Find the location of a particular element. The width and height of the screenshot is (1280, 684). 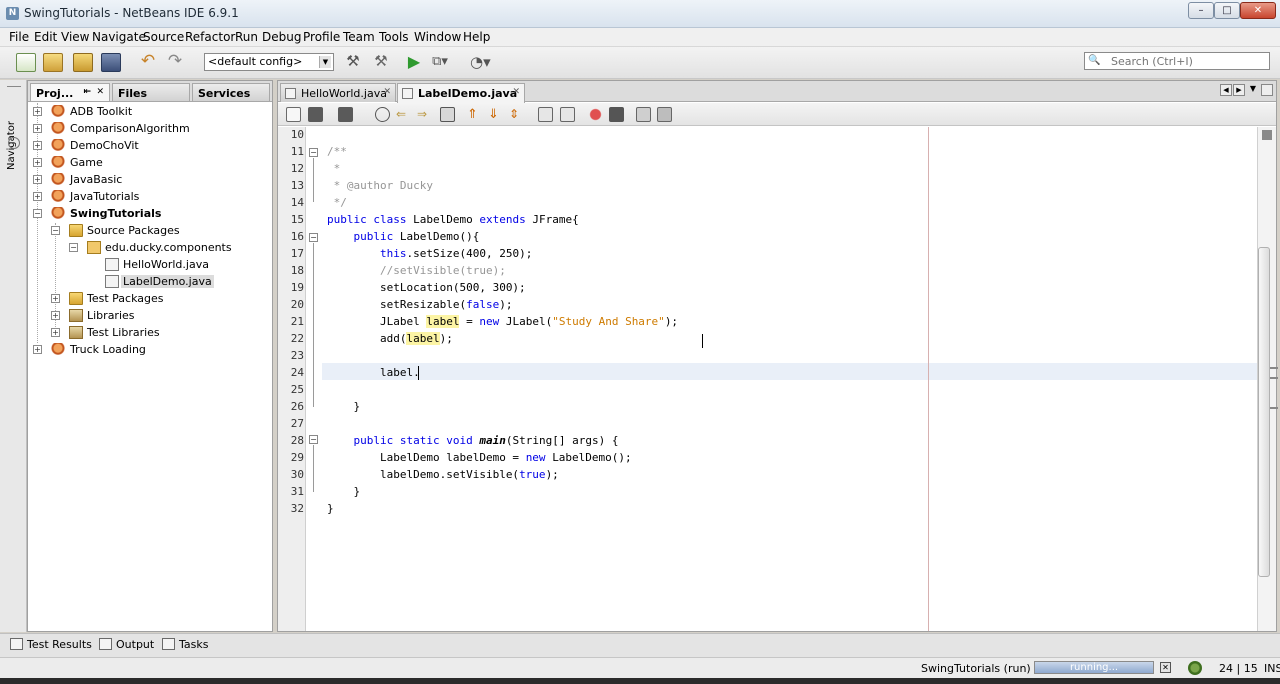

shift-right-icon is located at coordinates (567, 114).